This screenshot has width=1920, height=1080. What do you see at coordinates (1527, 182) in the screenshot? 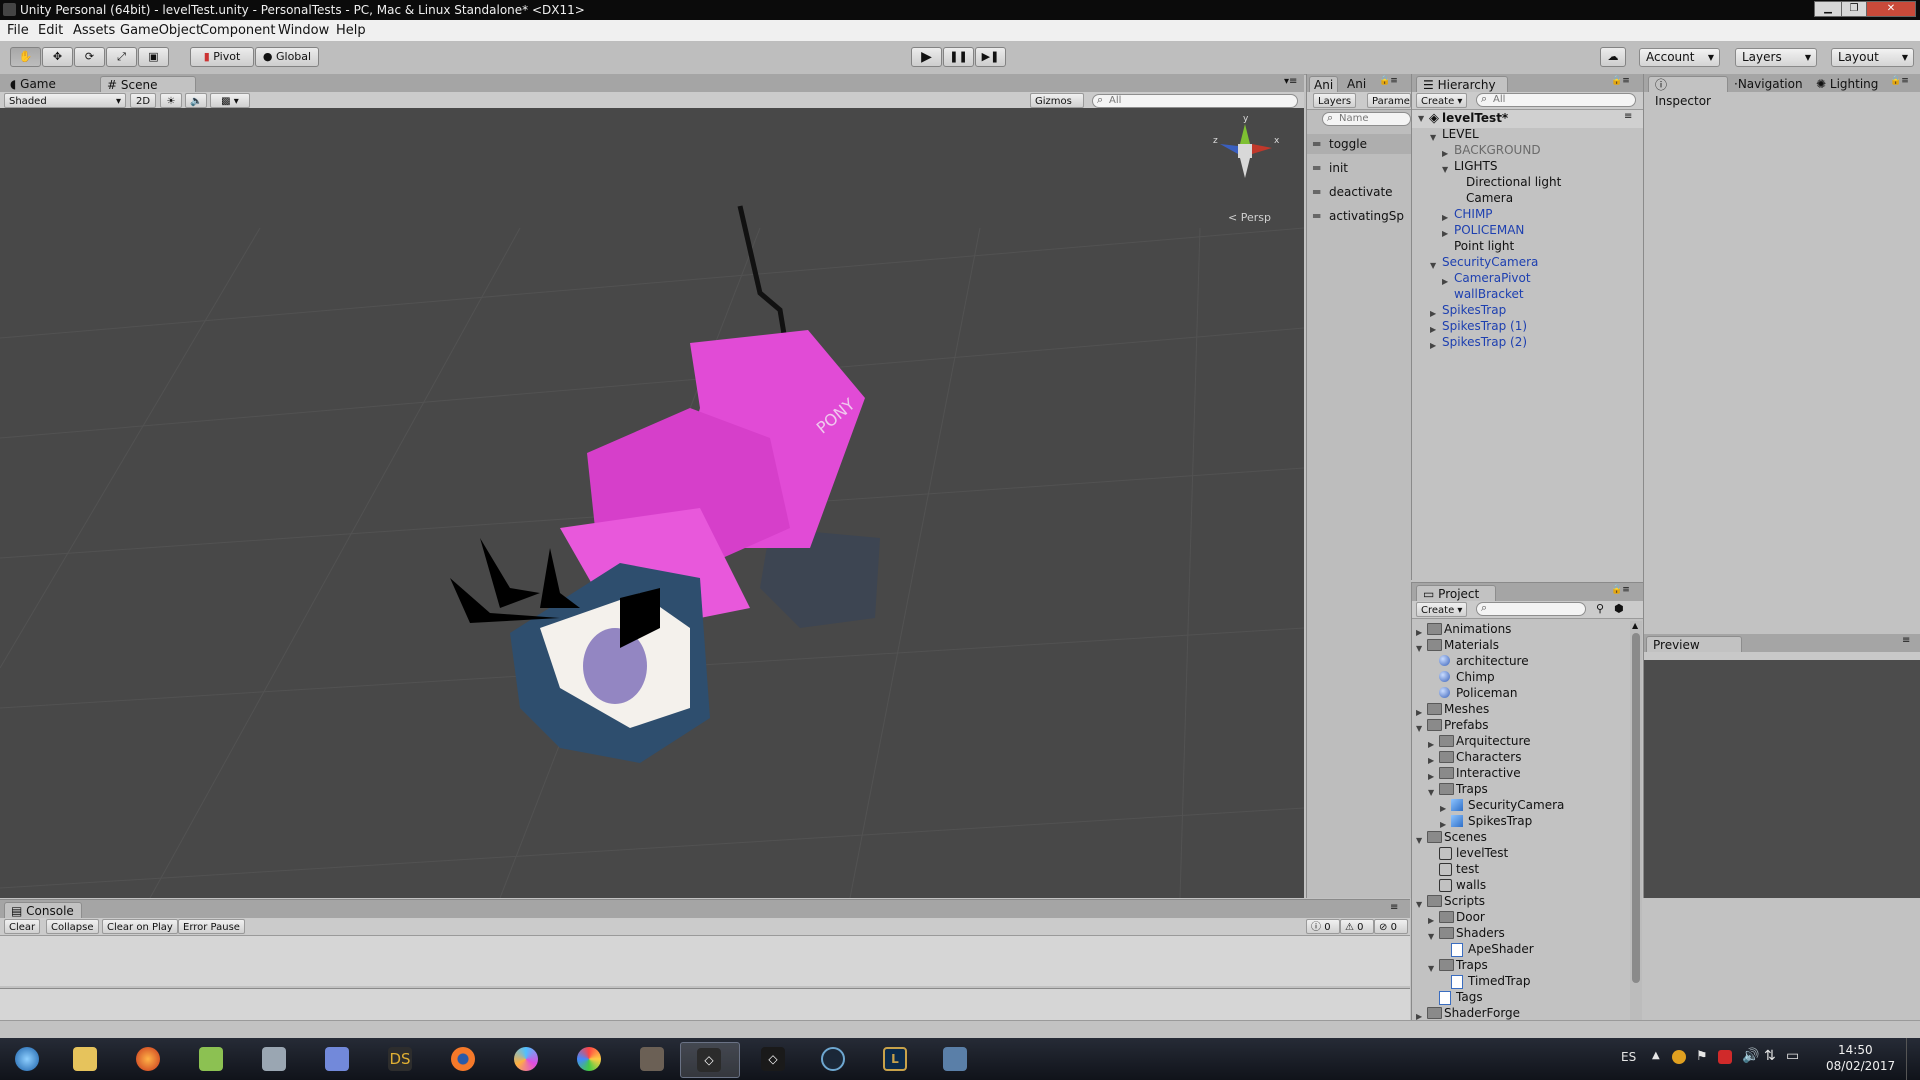
I see `hierarchy-item: Directional light` at bounding box center [1527, 182].